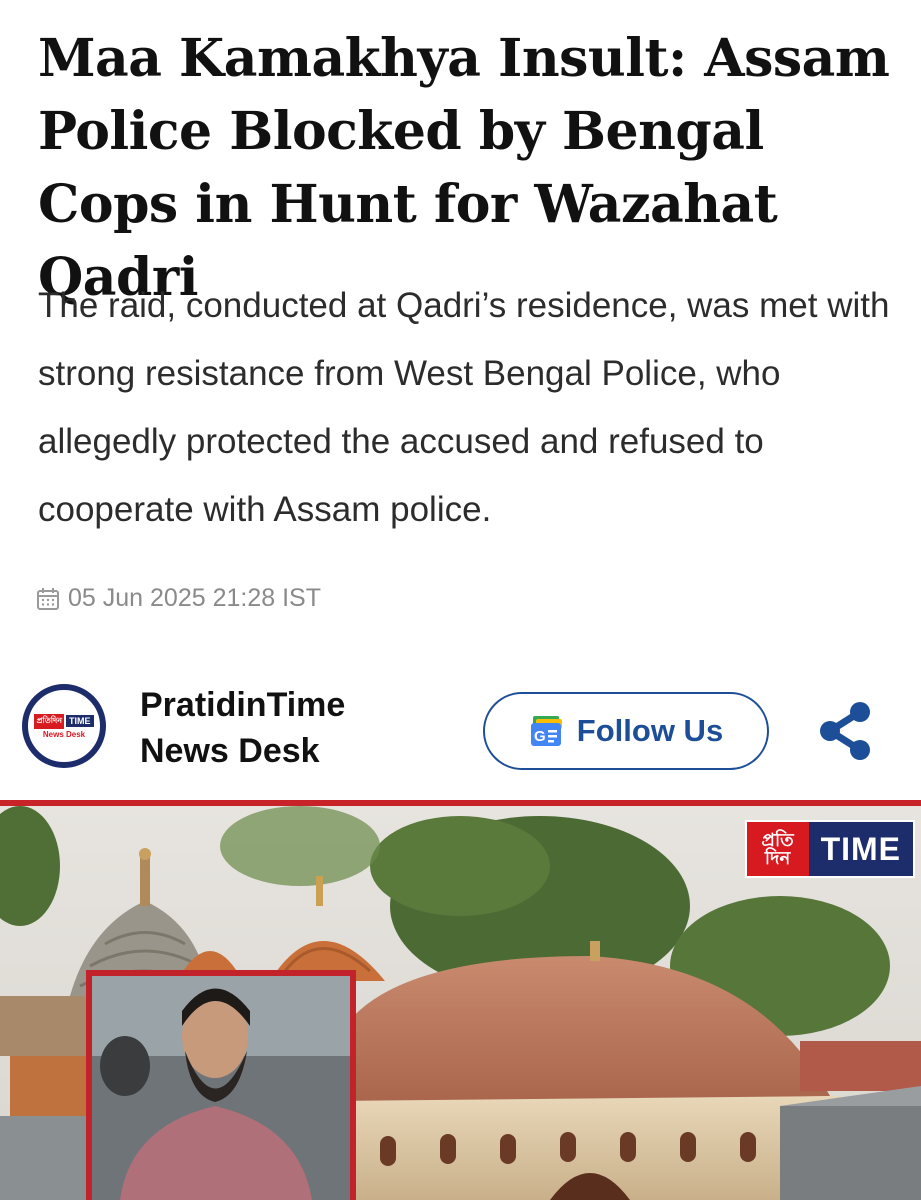 The width and height of the screenshot is (921, 1200). I want to click on avatar-logo: প্রতিদিন TIME, so click(64, 721).